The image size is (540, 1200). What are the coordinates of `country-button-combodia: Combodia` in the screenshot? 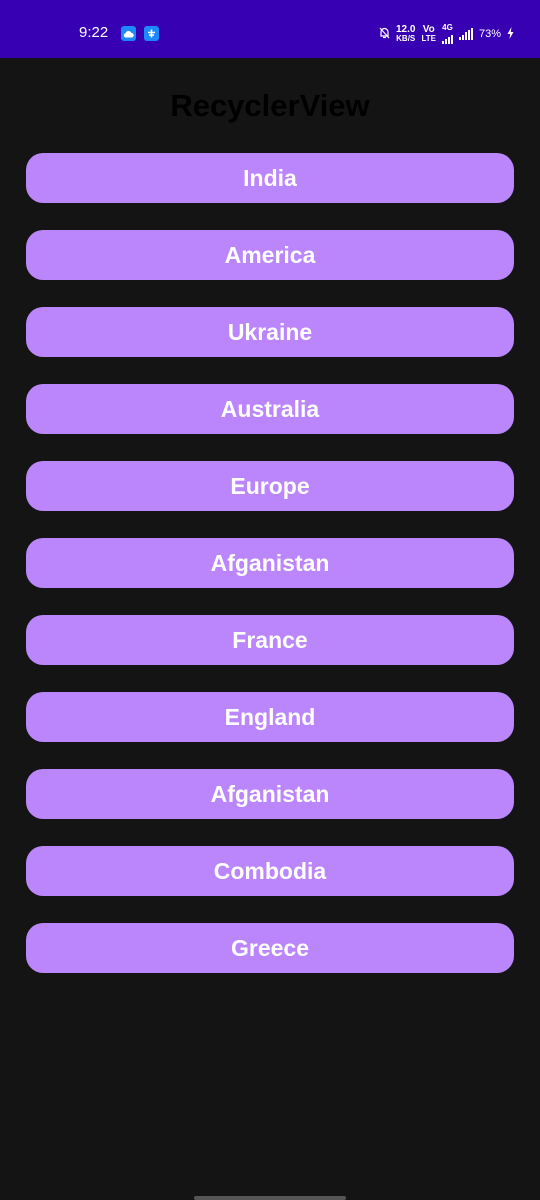 It's located at (270, 871).